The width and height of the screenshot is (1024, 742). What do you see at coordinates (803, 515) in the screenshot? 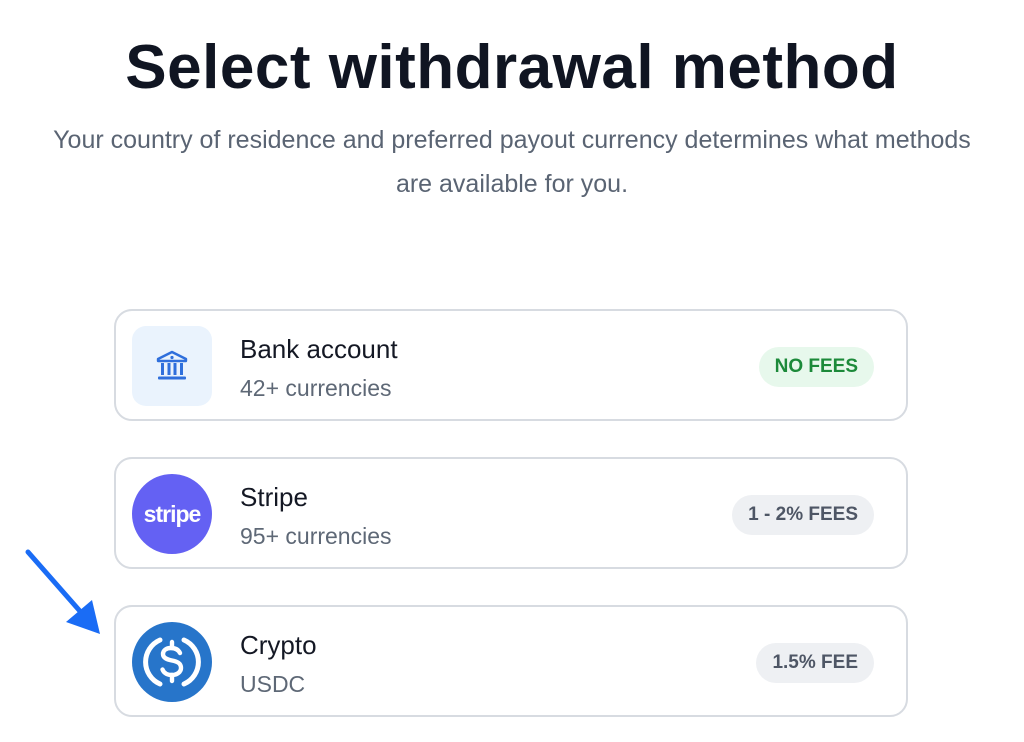
I see `fee-badge: 1 - 2% FEES` at bounding box center [803, 515].